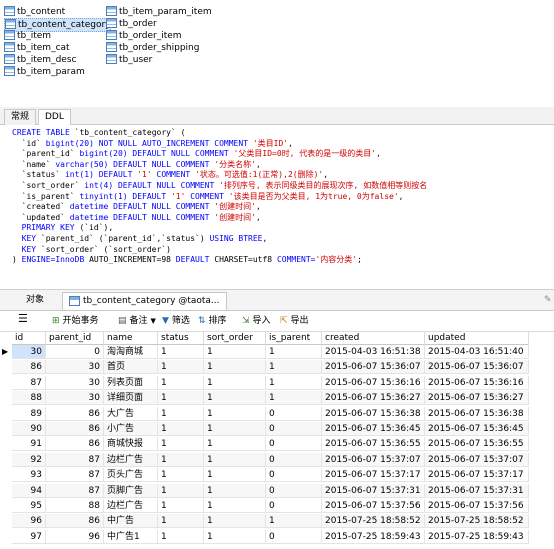 This screenshot has height=549, width=554. What do you see at coordinates (75, 506) in the screenshot?
I see `table-cell: 88` at bounding box center [75, 506].